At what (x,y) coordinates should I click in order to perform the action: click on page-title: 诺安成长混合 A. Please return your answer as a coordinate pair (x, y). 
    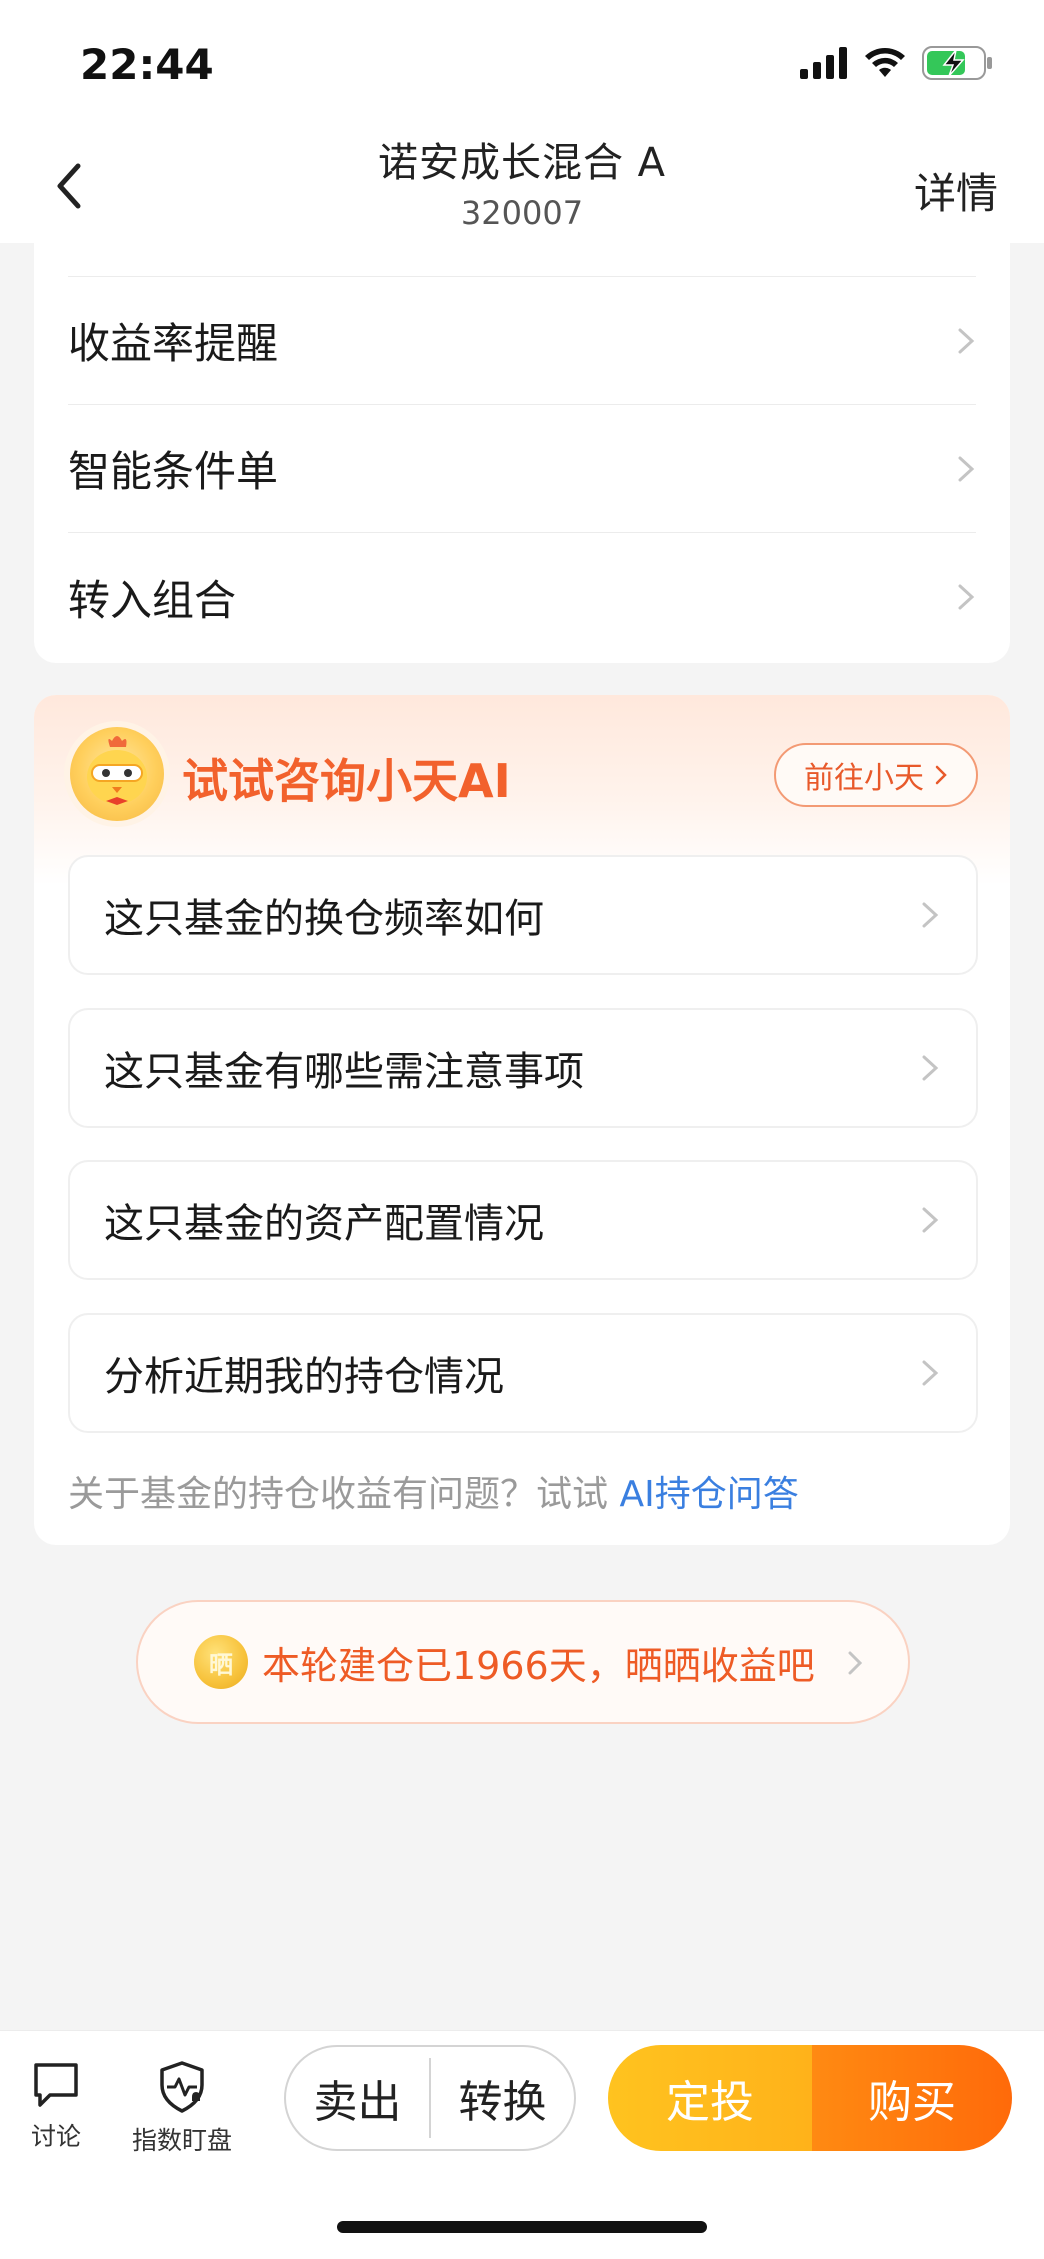
    Looking at the image, I should click on (522, 163).